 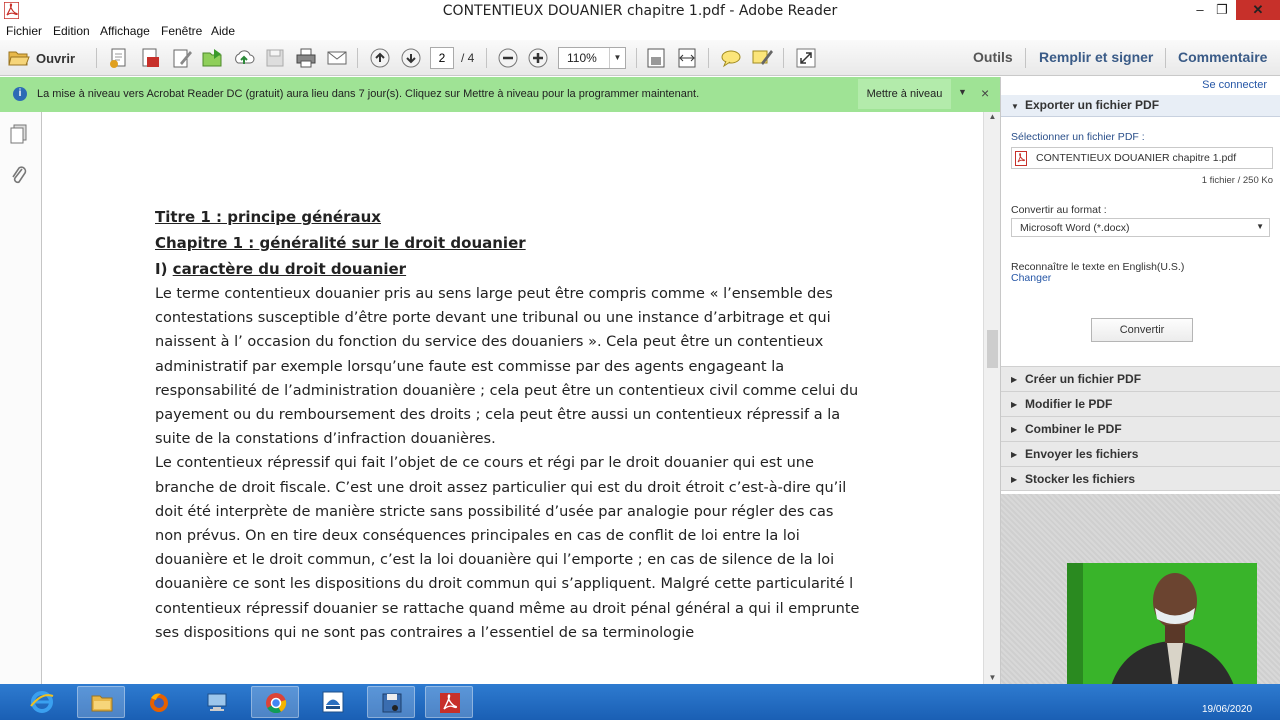 What do you see at coordinates (582, 58) in the screenshot?
I see `zoom-value: 110%` at bounding box center [582, 58].